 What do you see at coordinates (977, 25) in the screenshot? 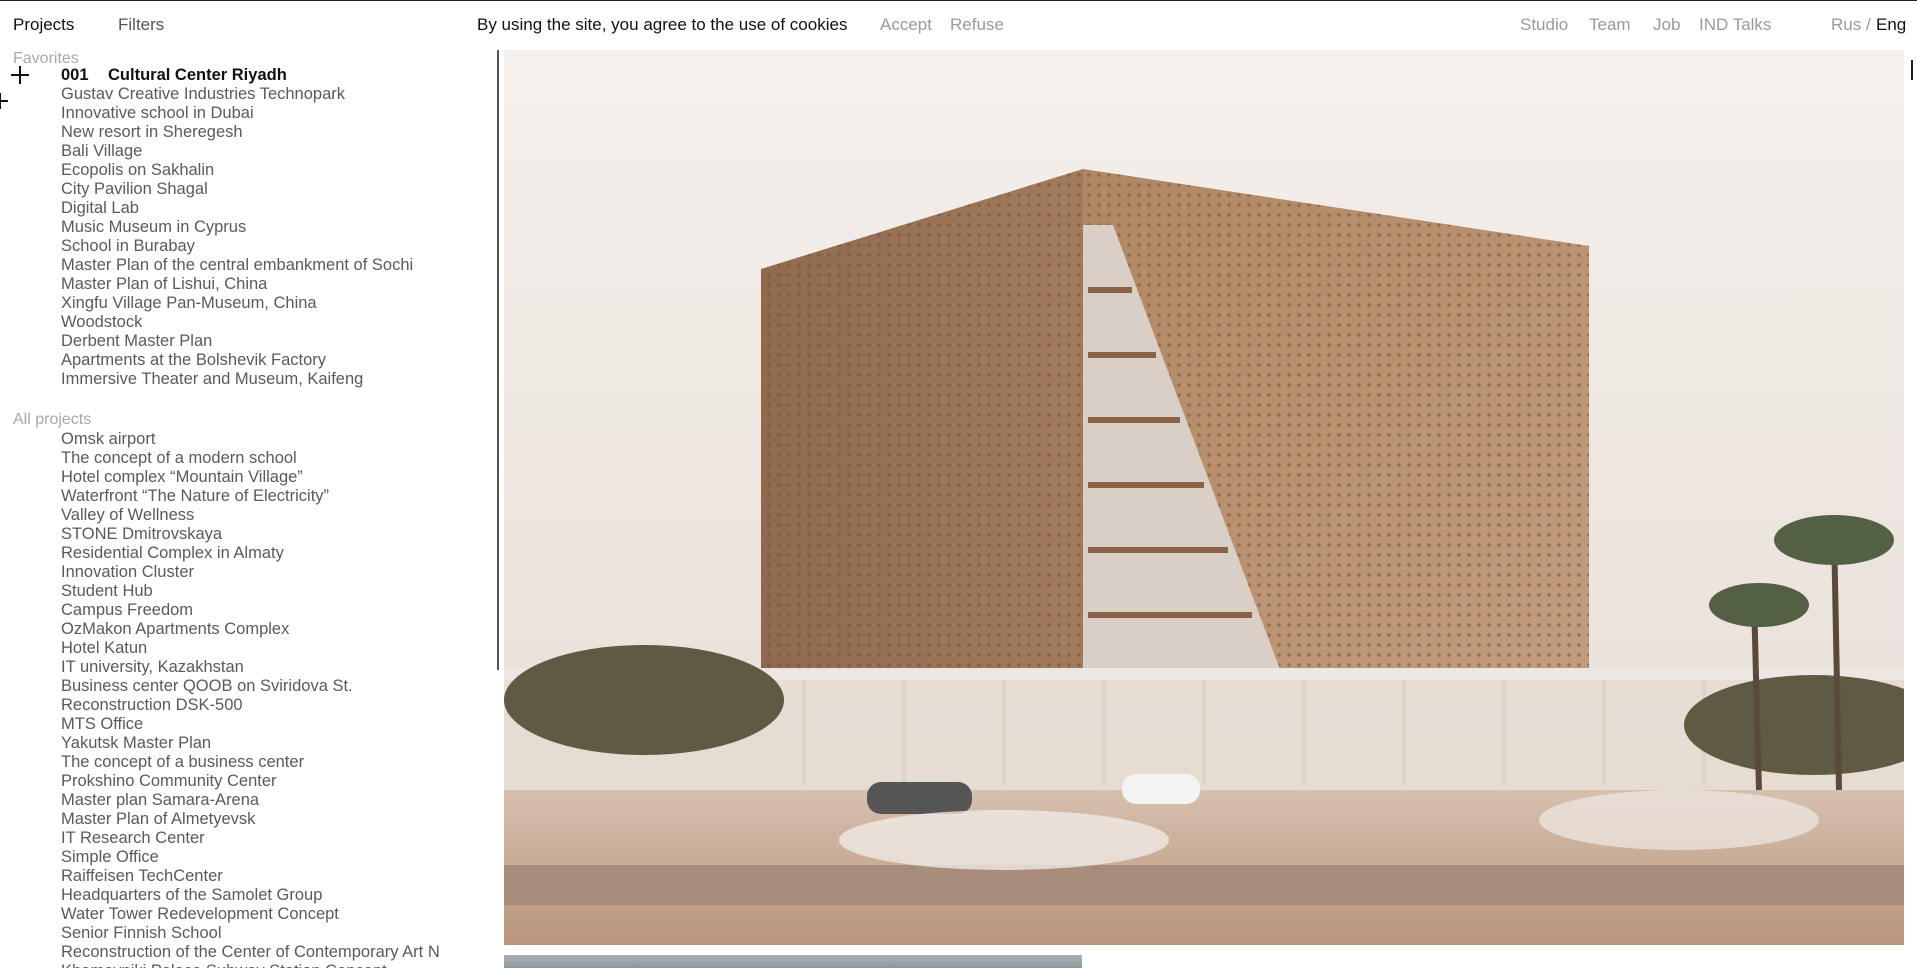
I see `cookie-refuse-button: Refuse` at bounding box center [977, 25].